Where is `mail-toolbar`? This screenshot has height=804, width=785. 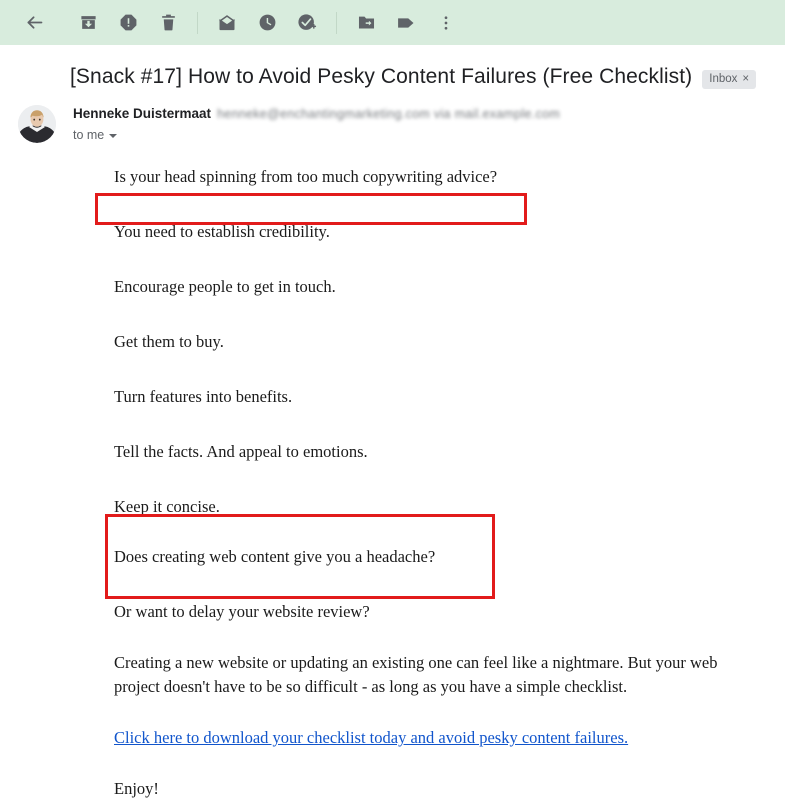
mail-toolbar is located at coordinates (392, 22).